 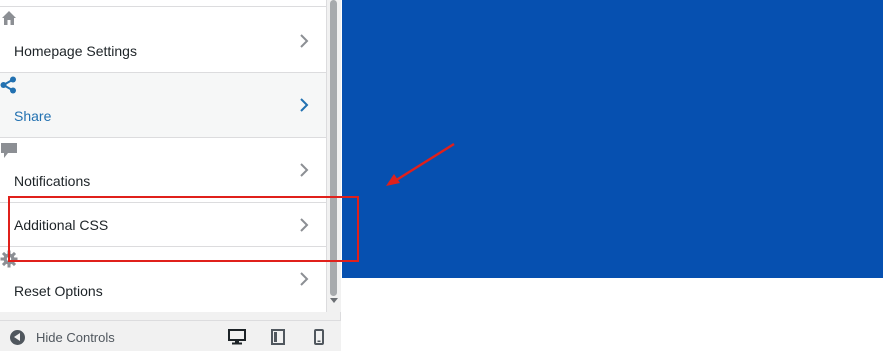 I want to click on arrow-annotation-icon, so click(x=420, y=164).